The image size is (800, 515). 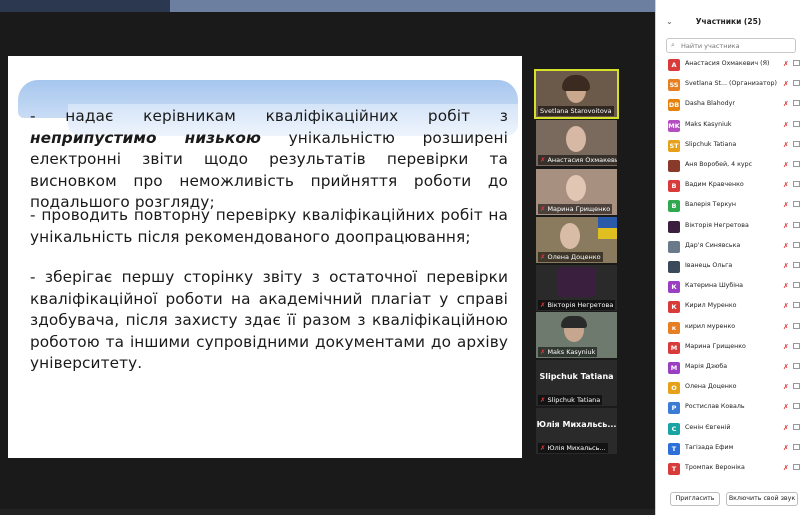 What do you see at coordinates (674, 347) in the screenshot?
I see `participant-avatar: М` at bounding box center [674, 347].